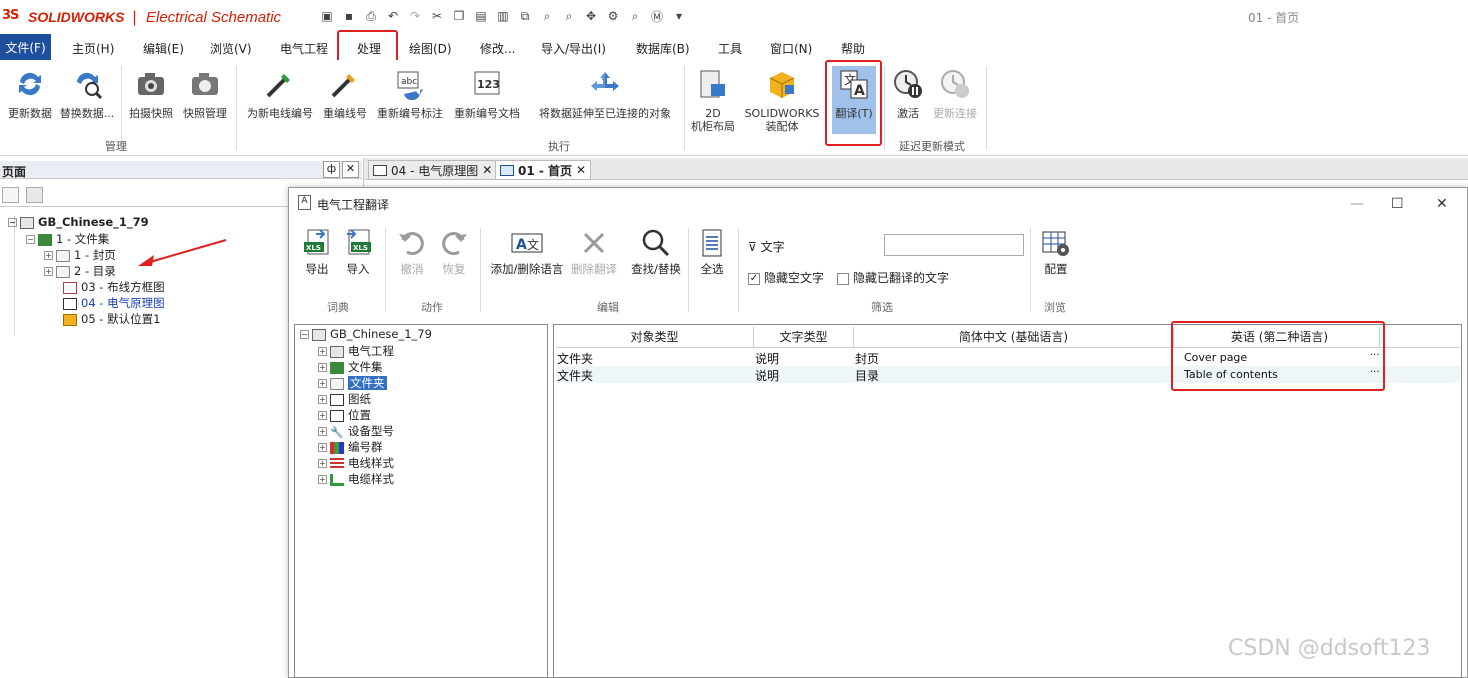 The image size is (1468, 678). Describe the element at coordinates (730, 48) in the screenshot. I see `menu-tools: 工具` at that location.